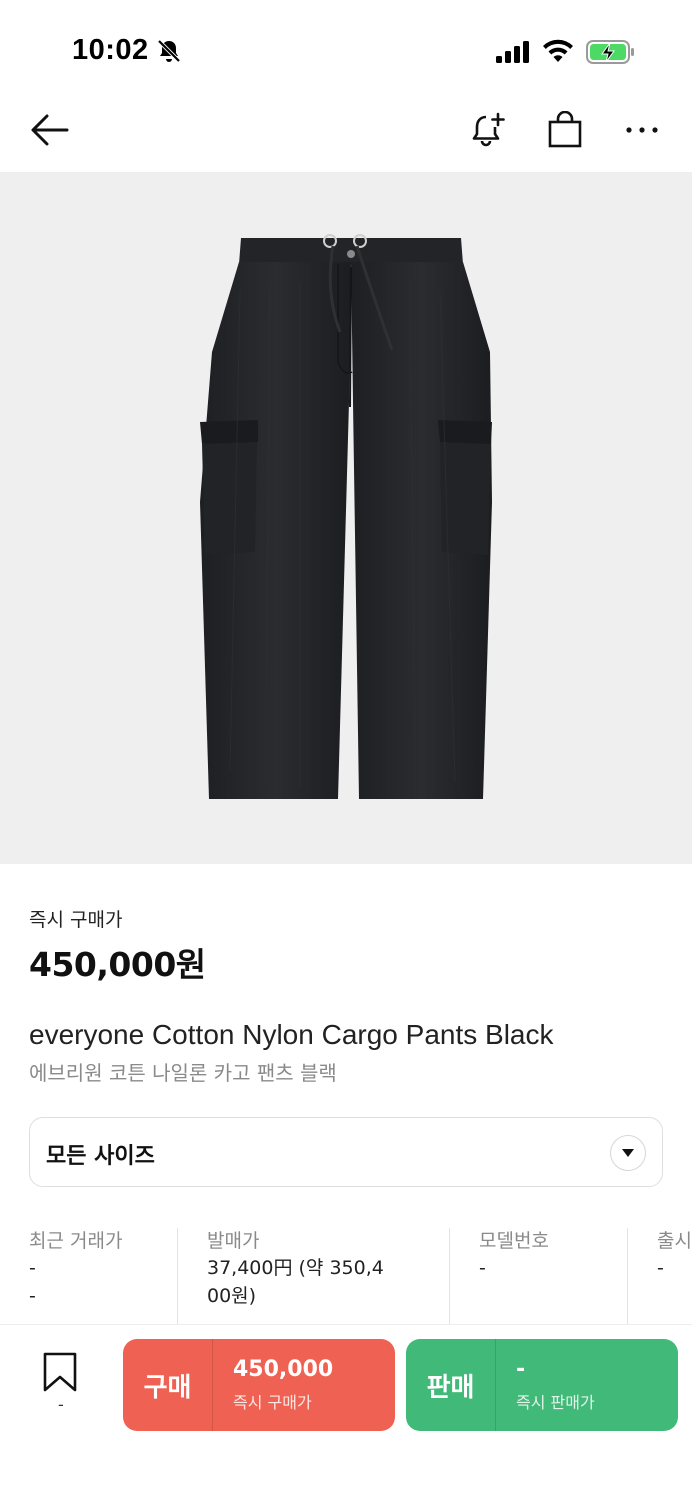  What do you see at coordinates (512, 52) in the screenshot?
I see `signal-icon` at bounding box center [512, 52].